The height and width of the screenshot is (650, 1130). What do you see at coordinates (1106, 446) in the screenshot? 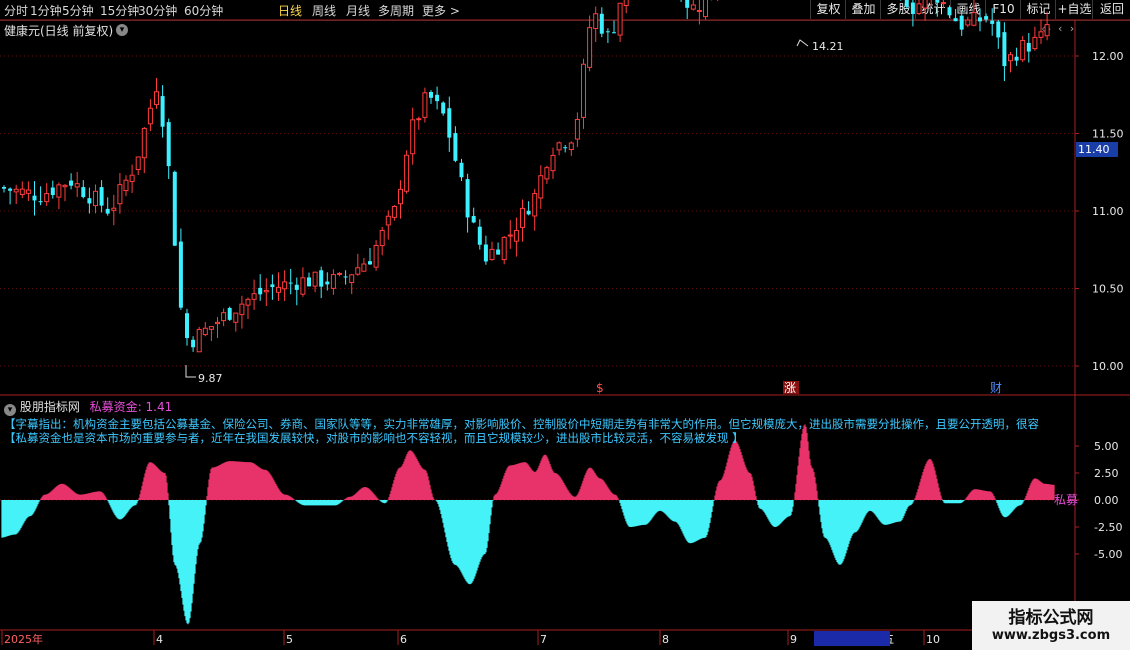
I see `indicator-axis-label: 5.00` at bounding box center [1106, 446].